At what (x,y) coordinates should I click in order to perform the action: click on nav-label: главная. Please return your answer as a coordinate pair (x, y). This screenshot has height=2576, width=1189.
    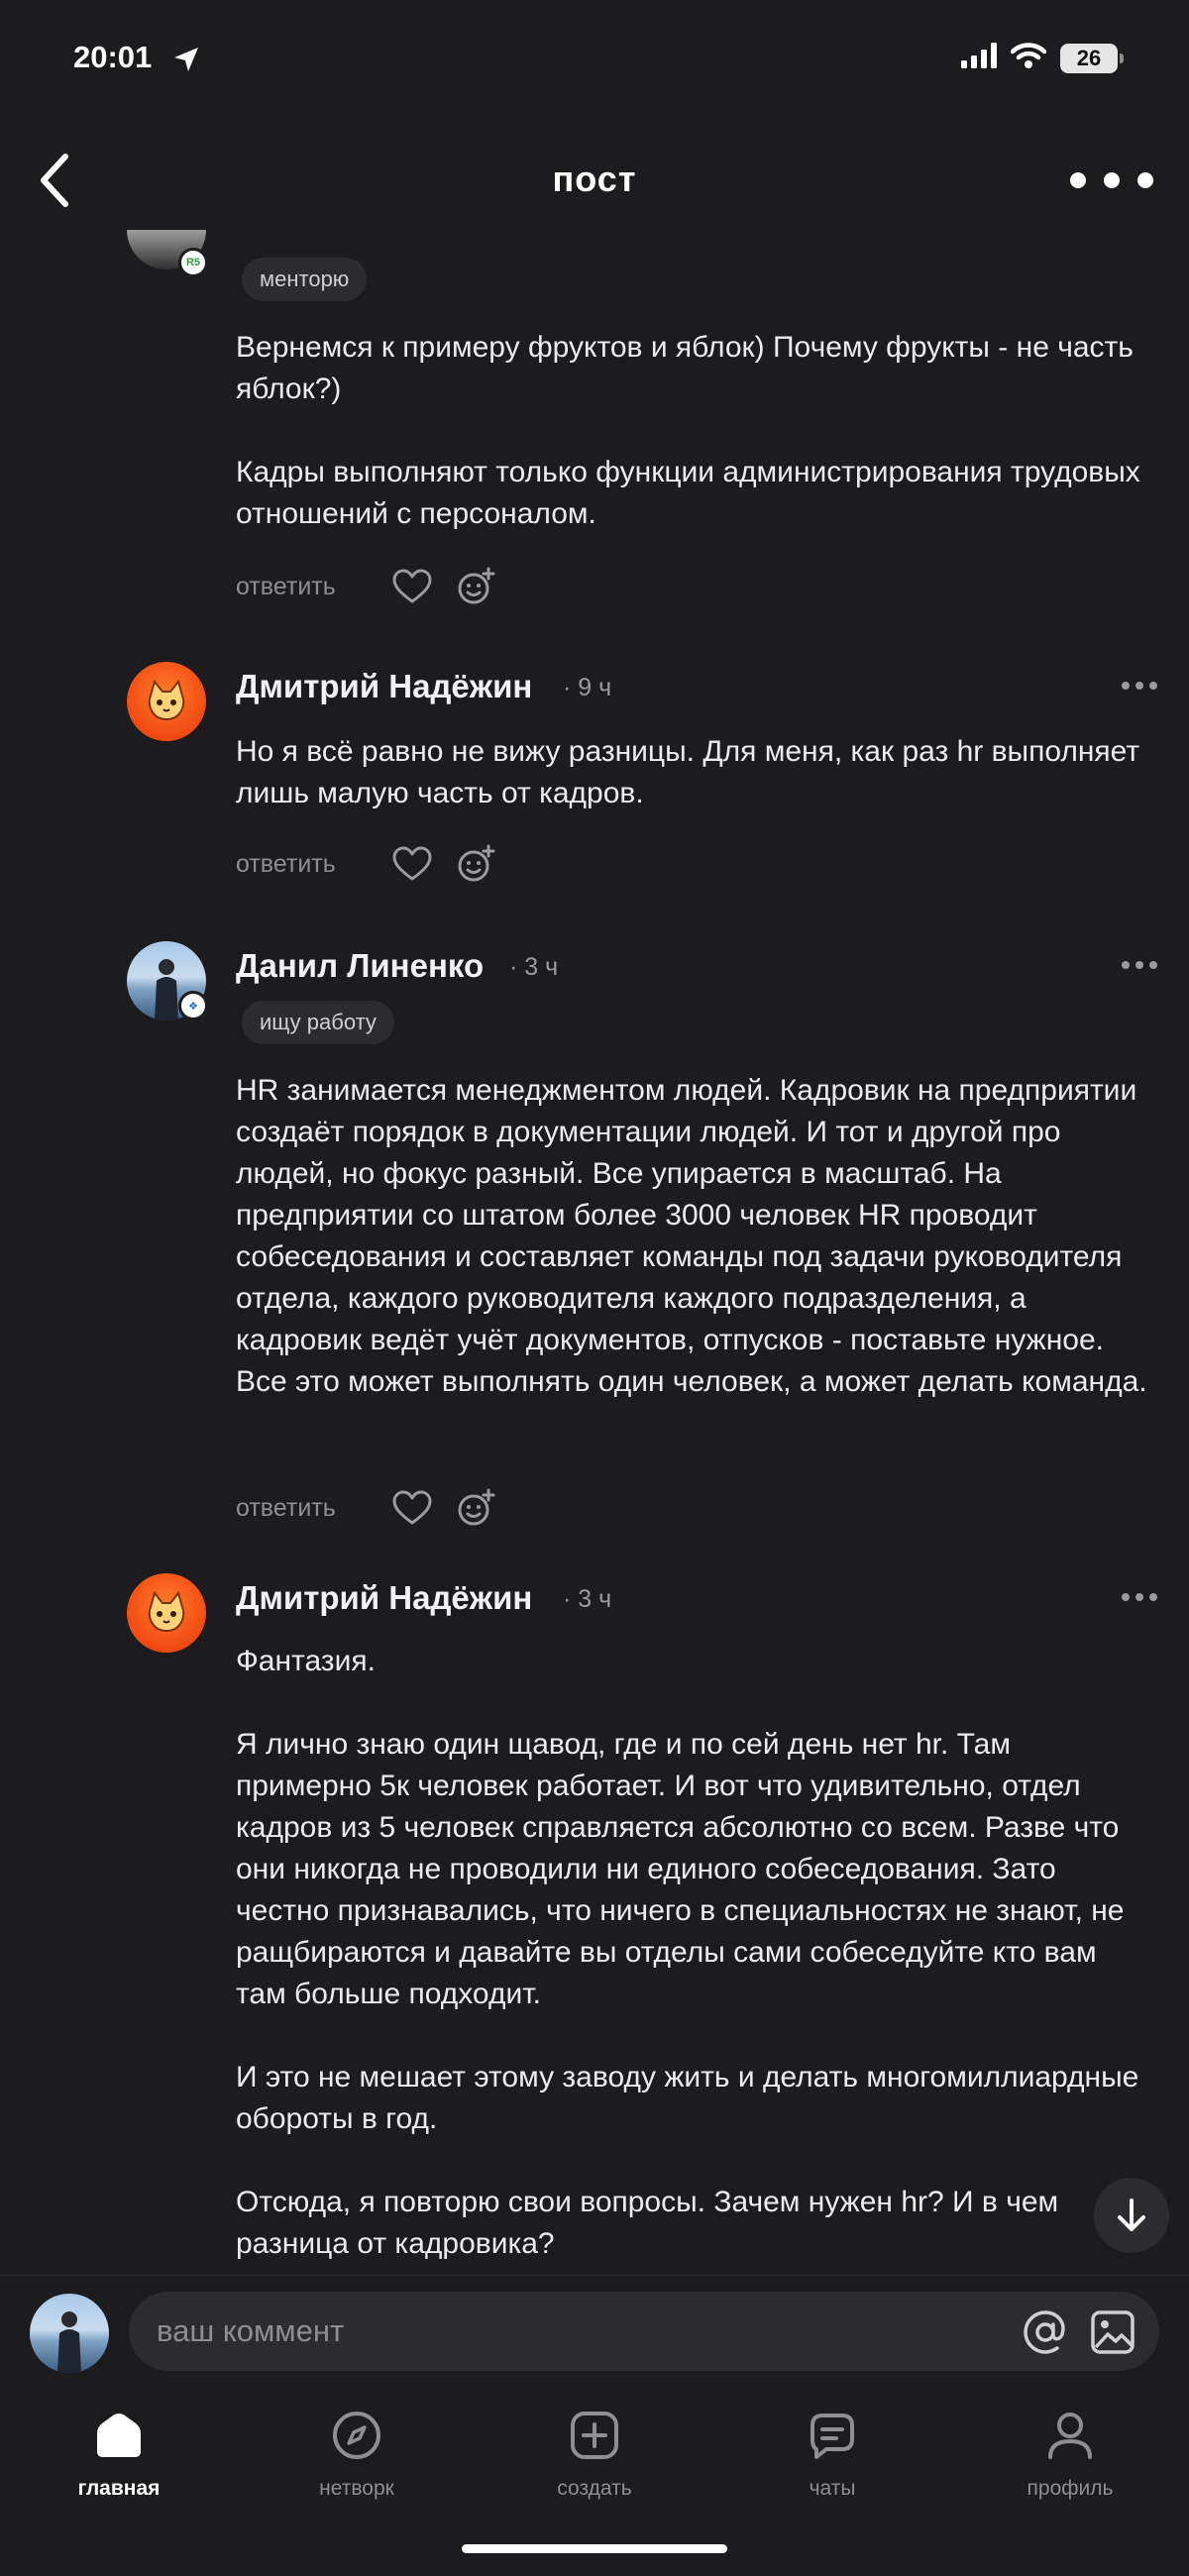
    Looking at the image, I should click on (119, 2489).